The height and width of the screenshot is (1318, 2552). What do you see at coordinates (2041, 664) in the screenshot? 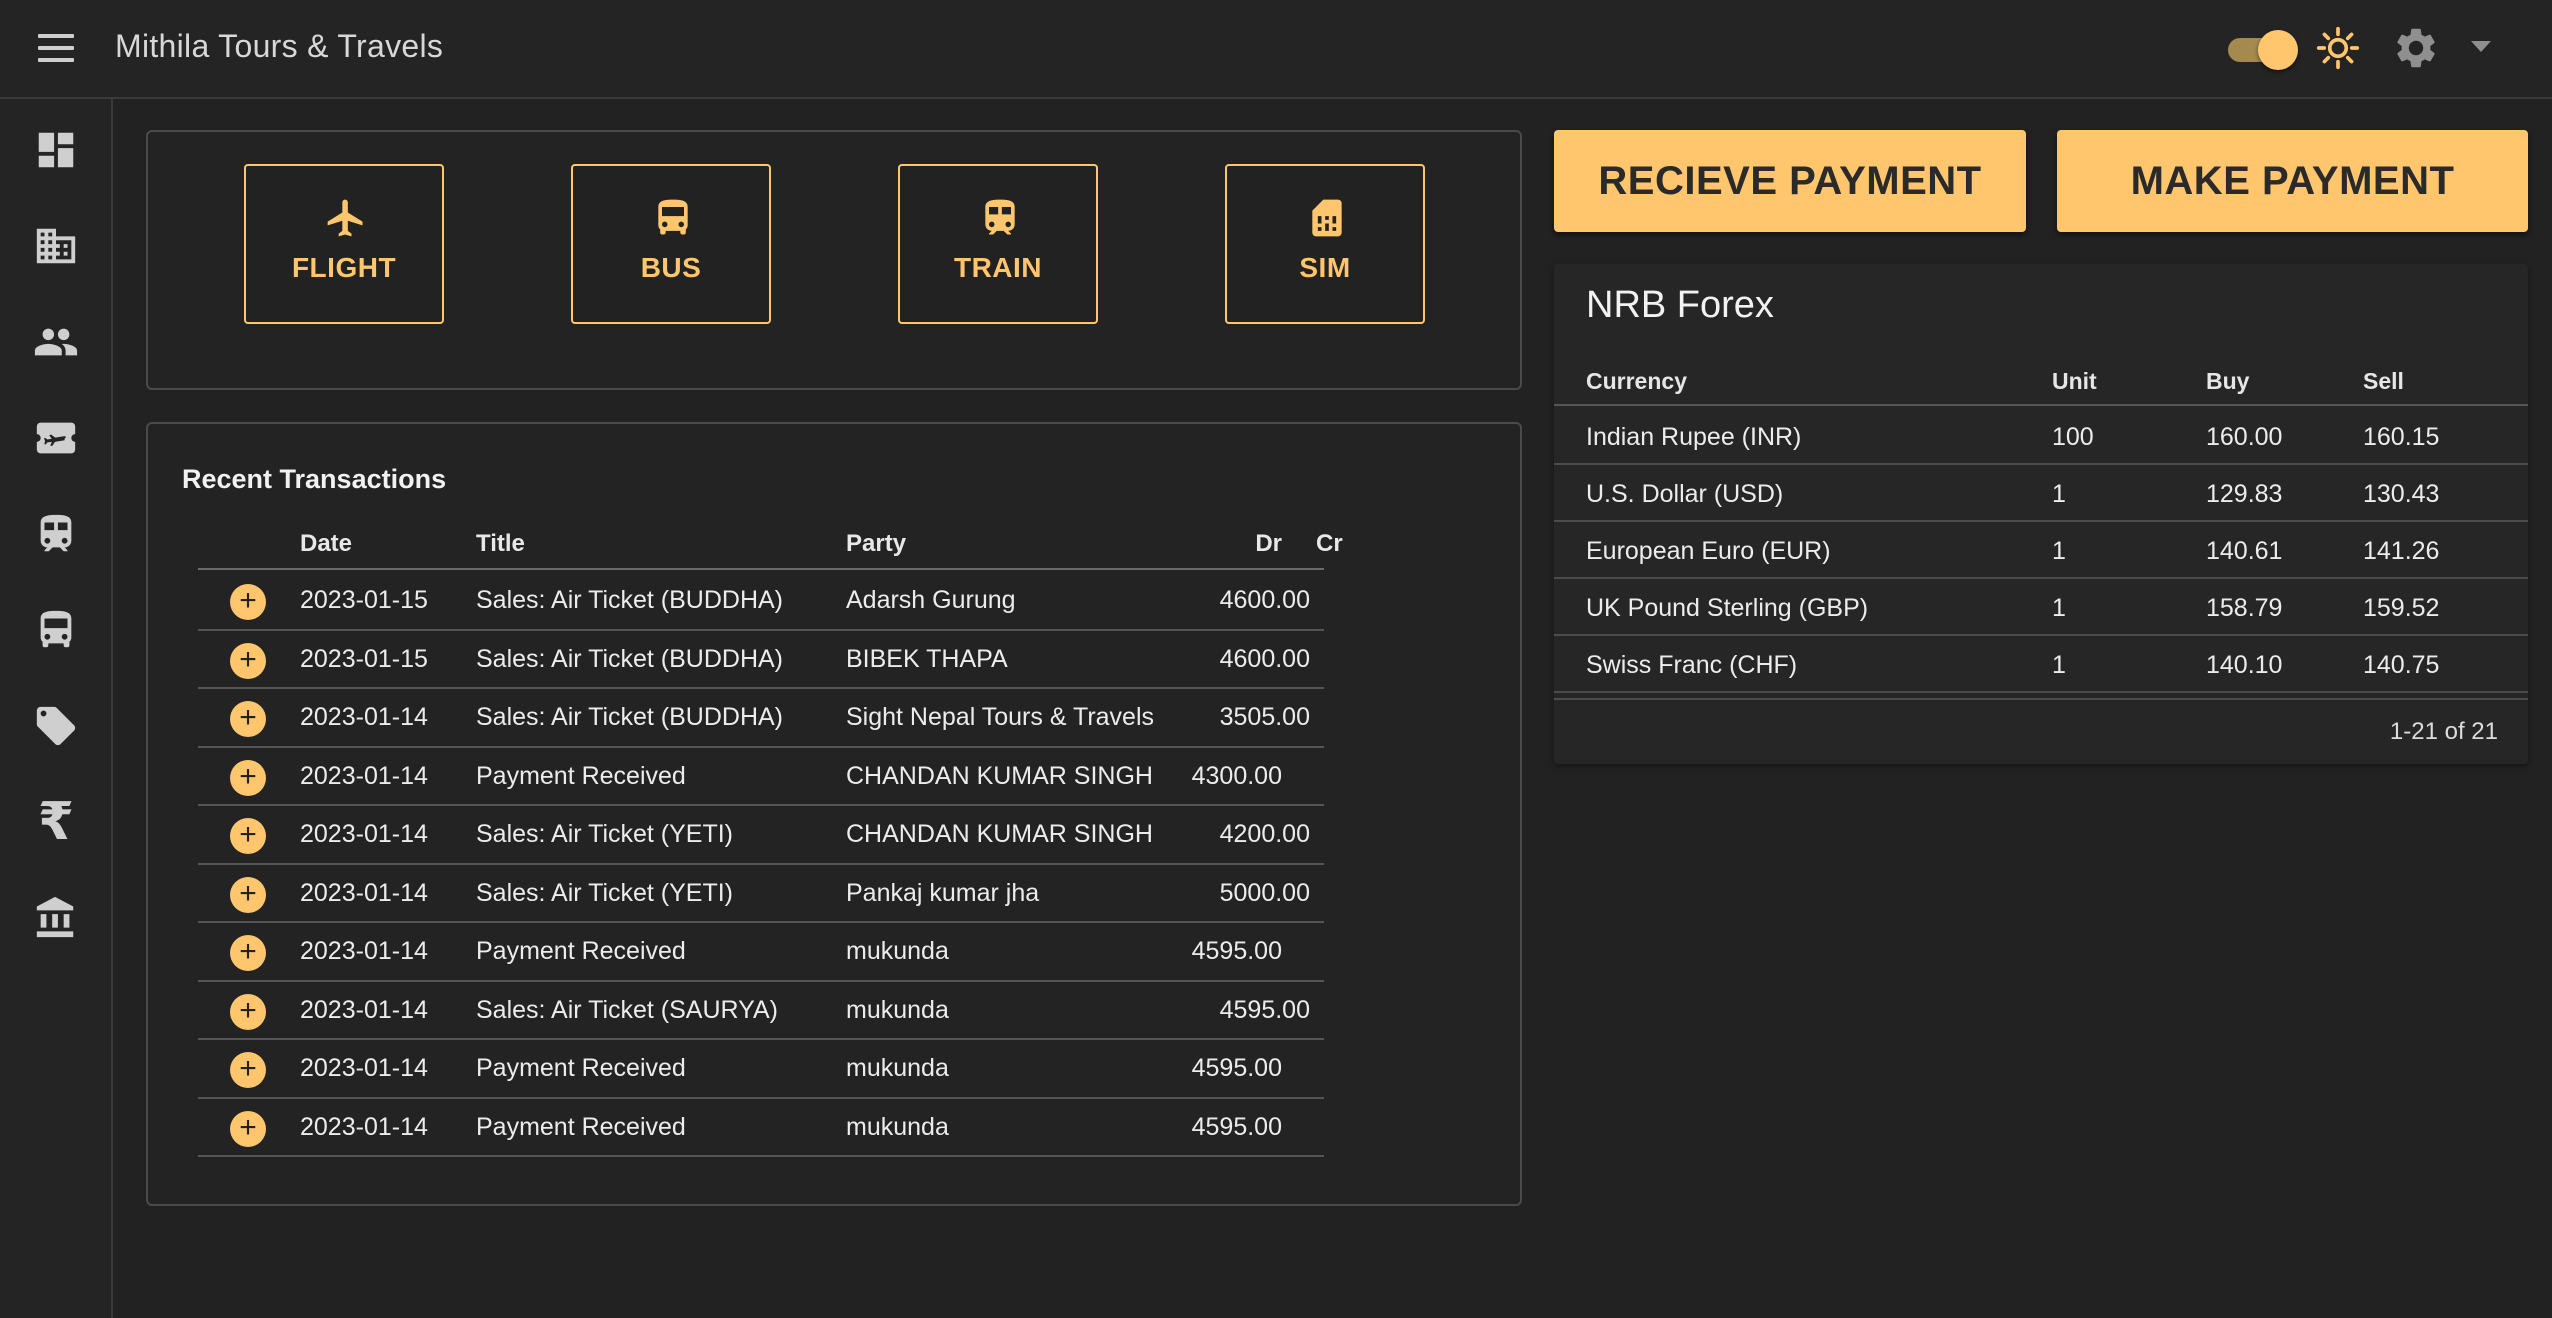
I see `forex-row: Swiss Franc (CHF) 1 140.10 140.75` at bounding box center [2041, 664].